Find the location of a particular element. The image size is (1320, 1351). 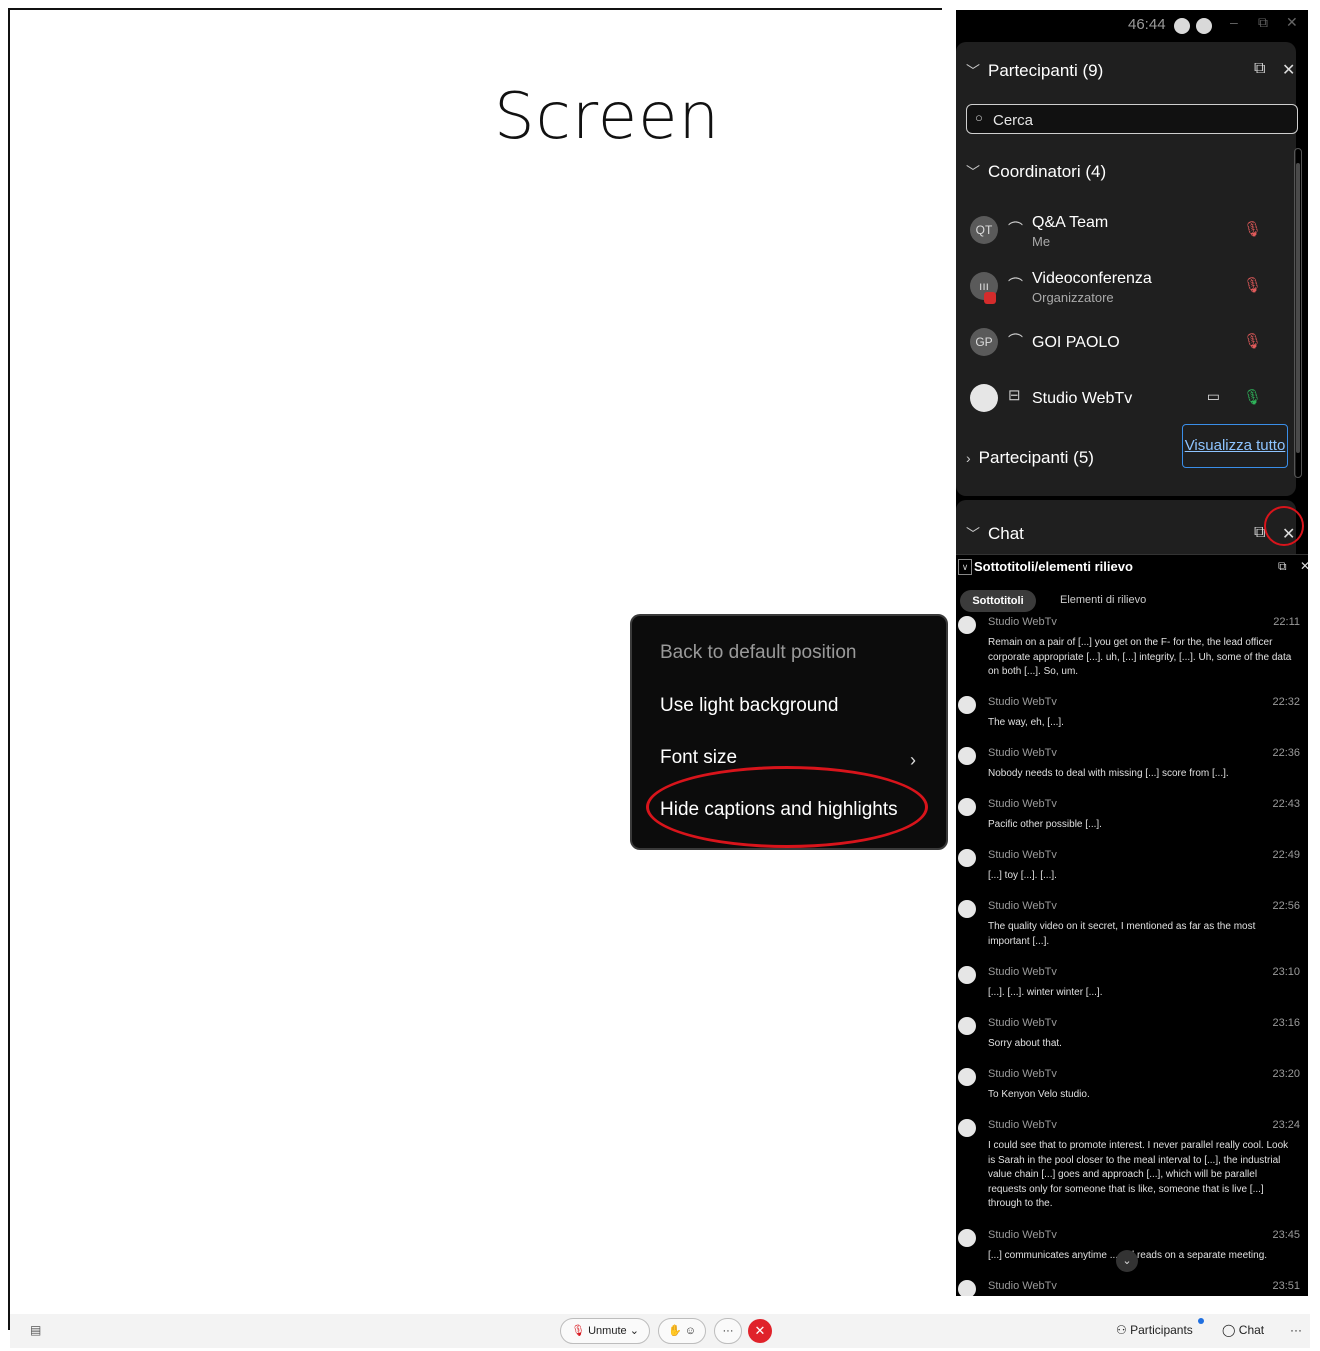

caption-text: [...] toy [...]. [...]. is located at coordinates (1022, 875).